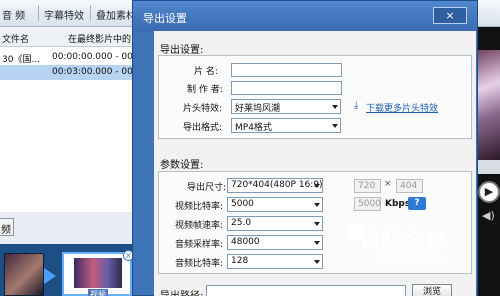 The width and height of the screenshot is (500, 296). I want to click on times-sign: ×, so click(388, 184).